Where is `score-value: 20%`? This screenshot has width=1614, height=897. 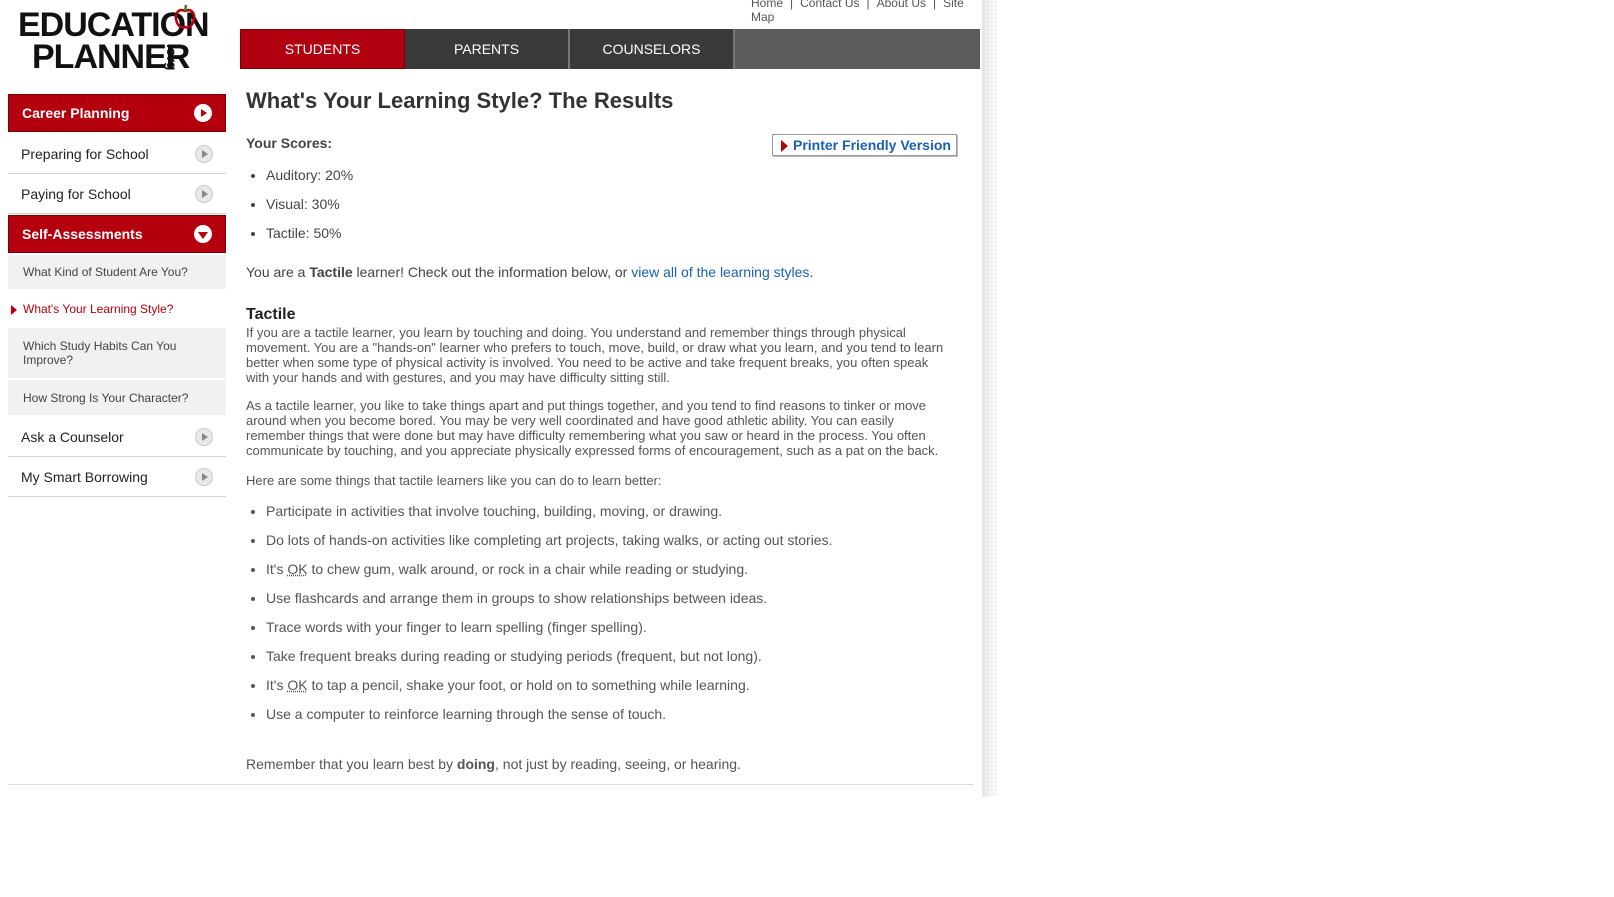
score-value: 20% is located at coordinates (339, 175).